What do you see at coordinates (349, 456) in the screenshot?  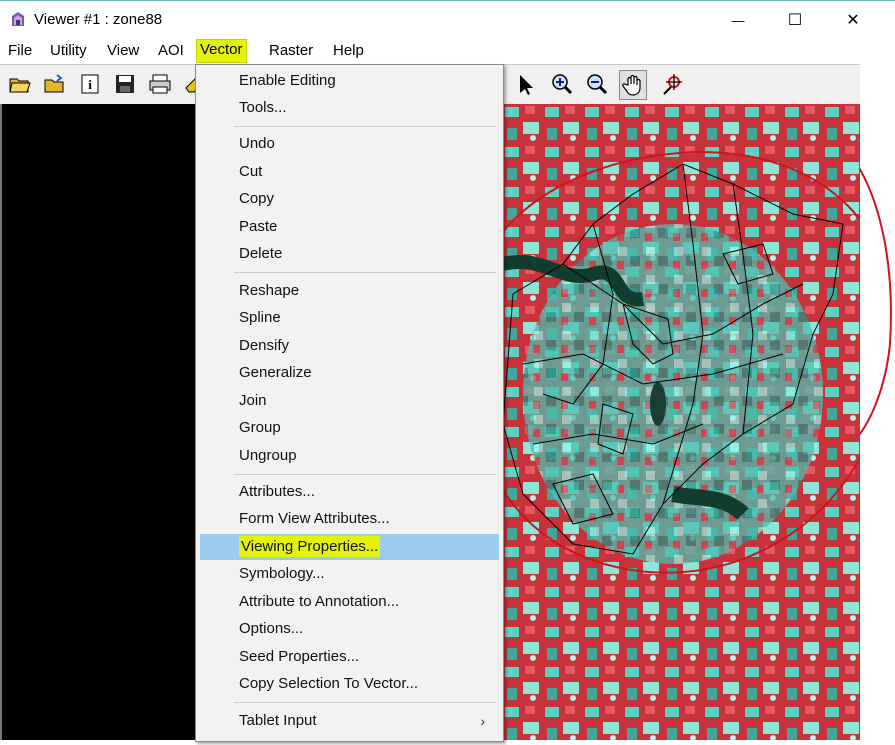 I see `menu-item-ungroup: Ungroup` at bounding box center [349, 456].